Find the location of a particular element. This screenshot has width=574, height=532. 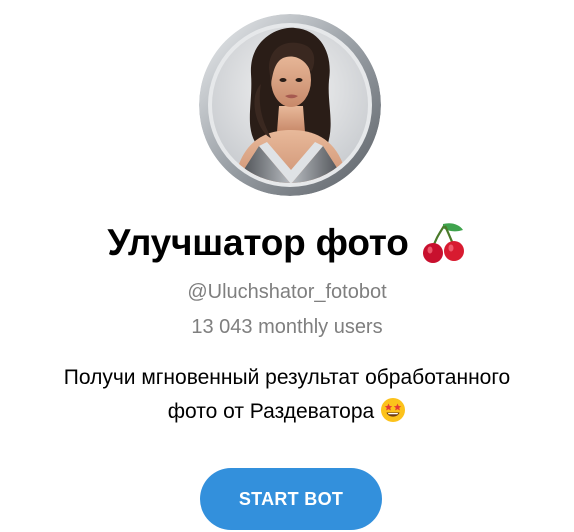

bot-avatar is located at coordinates (290, 105).